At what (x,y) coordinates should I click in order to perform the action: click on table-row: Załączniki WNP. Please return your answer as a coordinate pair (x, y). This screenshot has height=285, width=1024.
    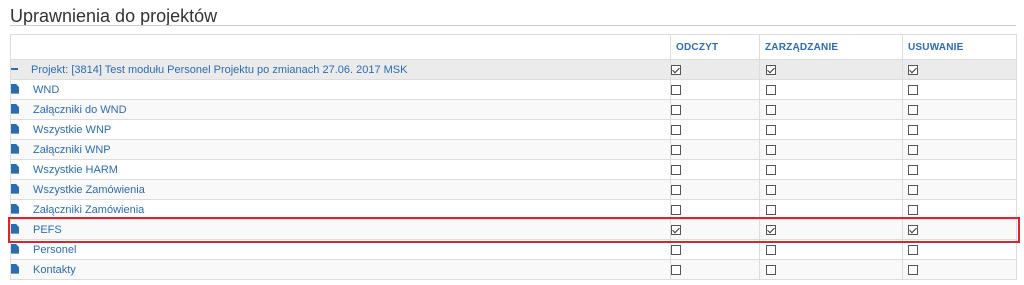
    Looking at the image, I should click on (513, 149).